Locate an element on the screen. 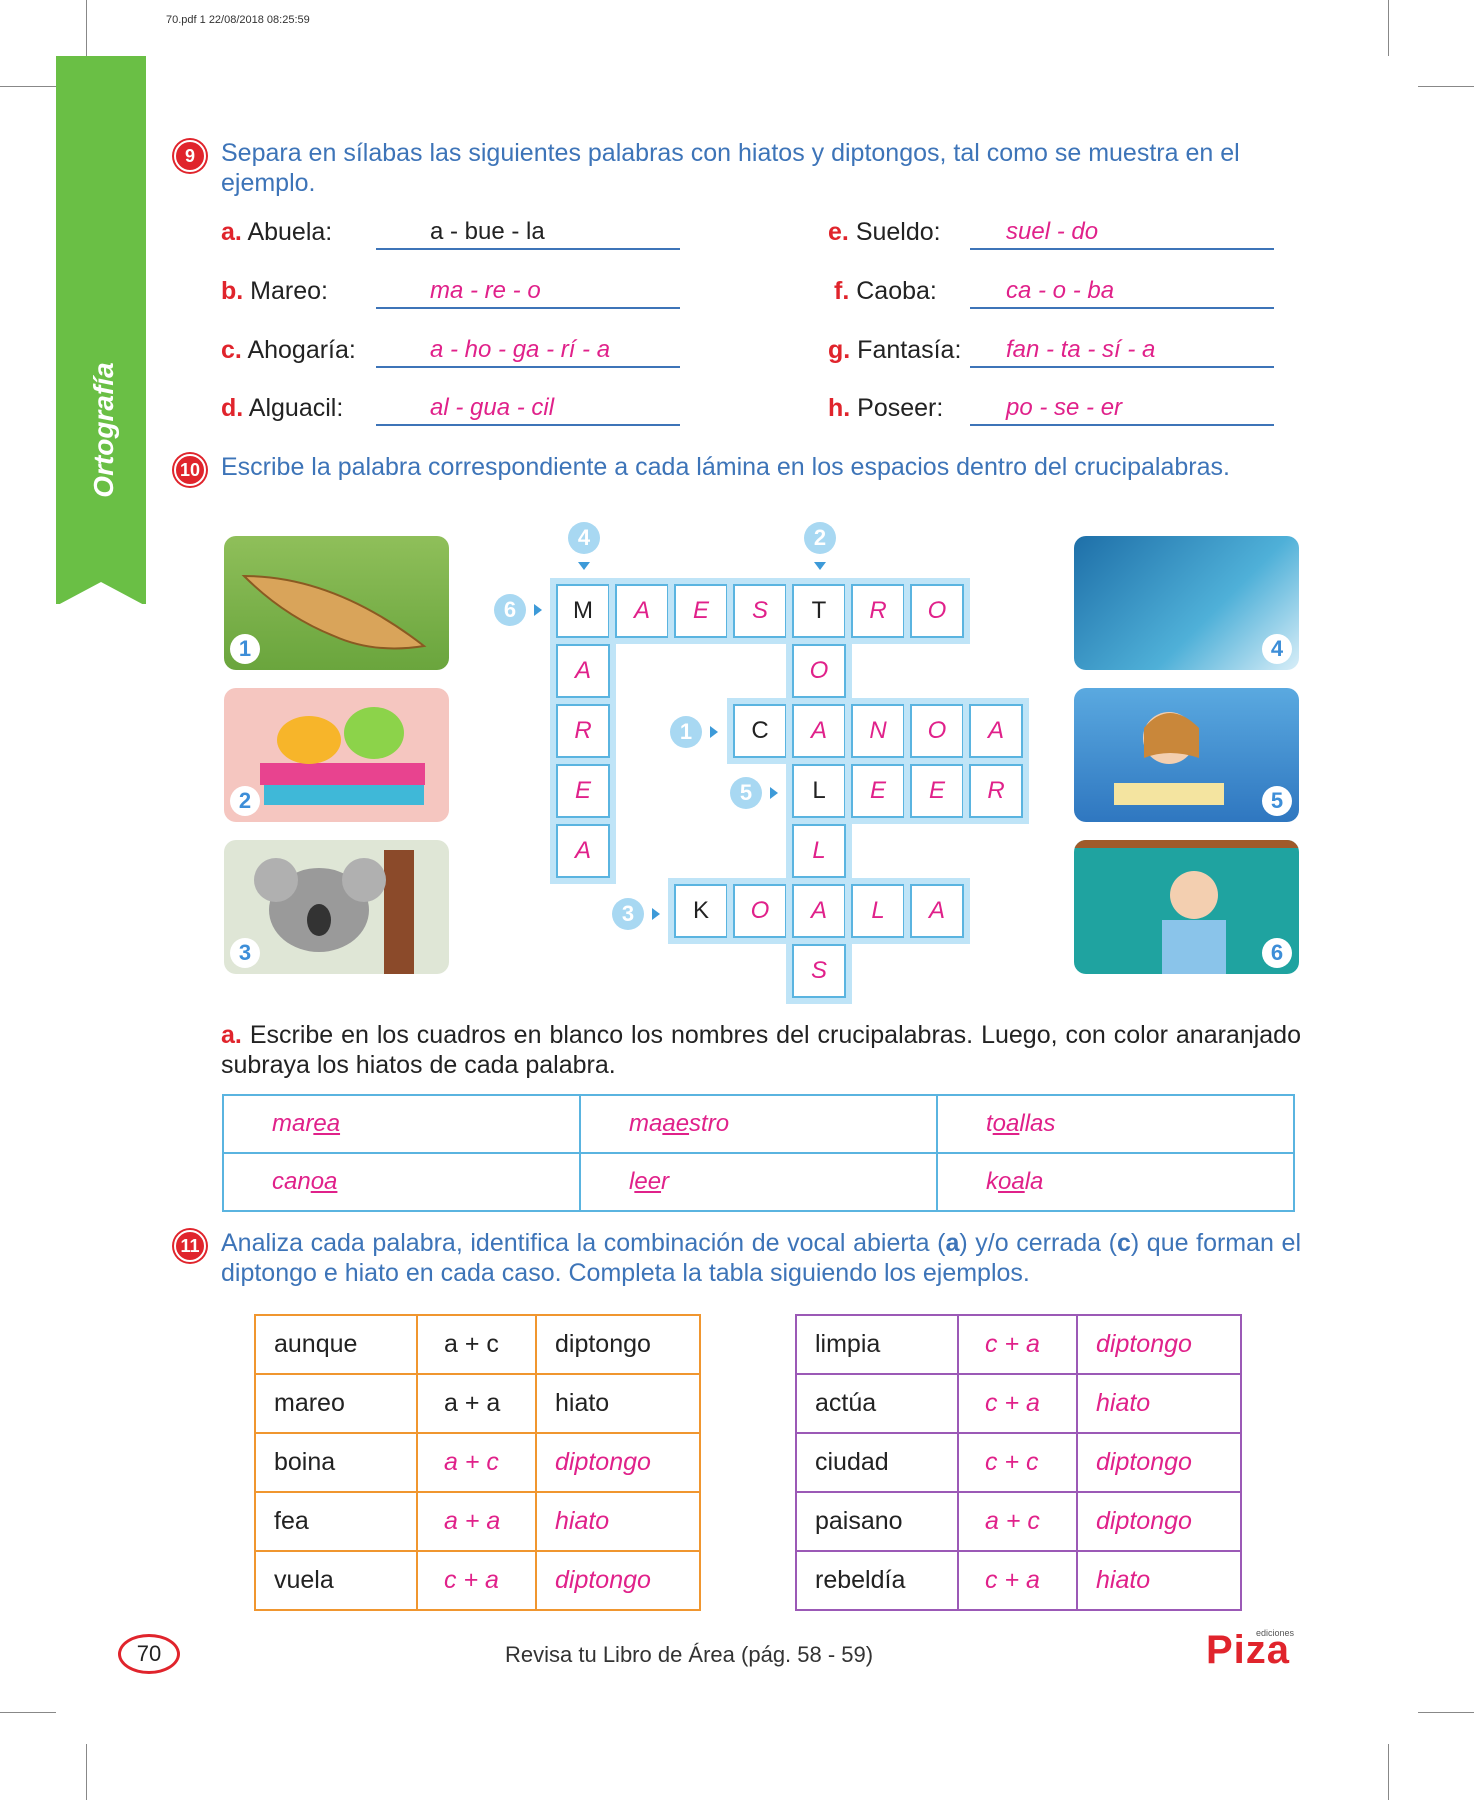  sidebar-notch is located at coordinates (101, 594).